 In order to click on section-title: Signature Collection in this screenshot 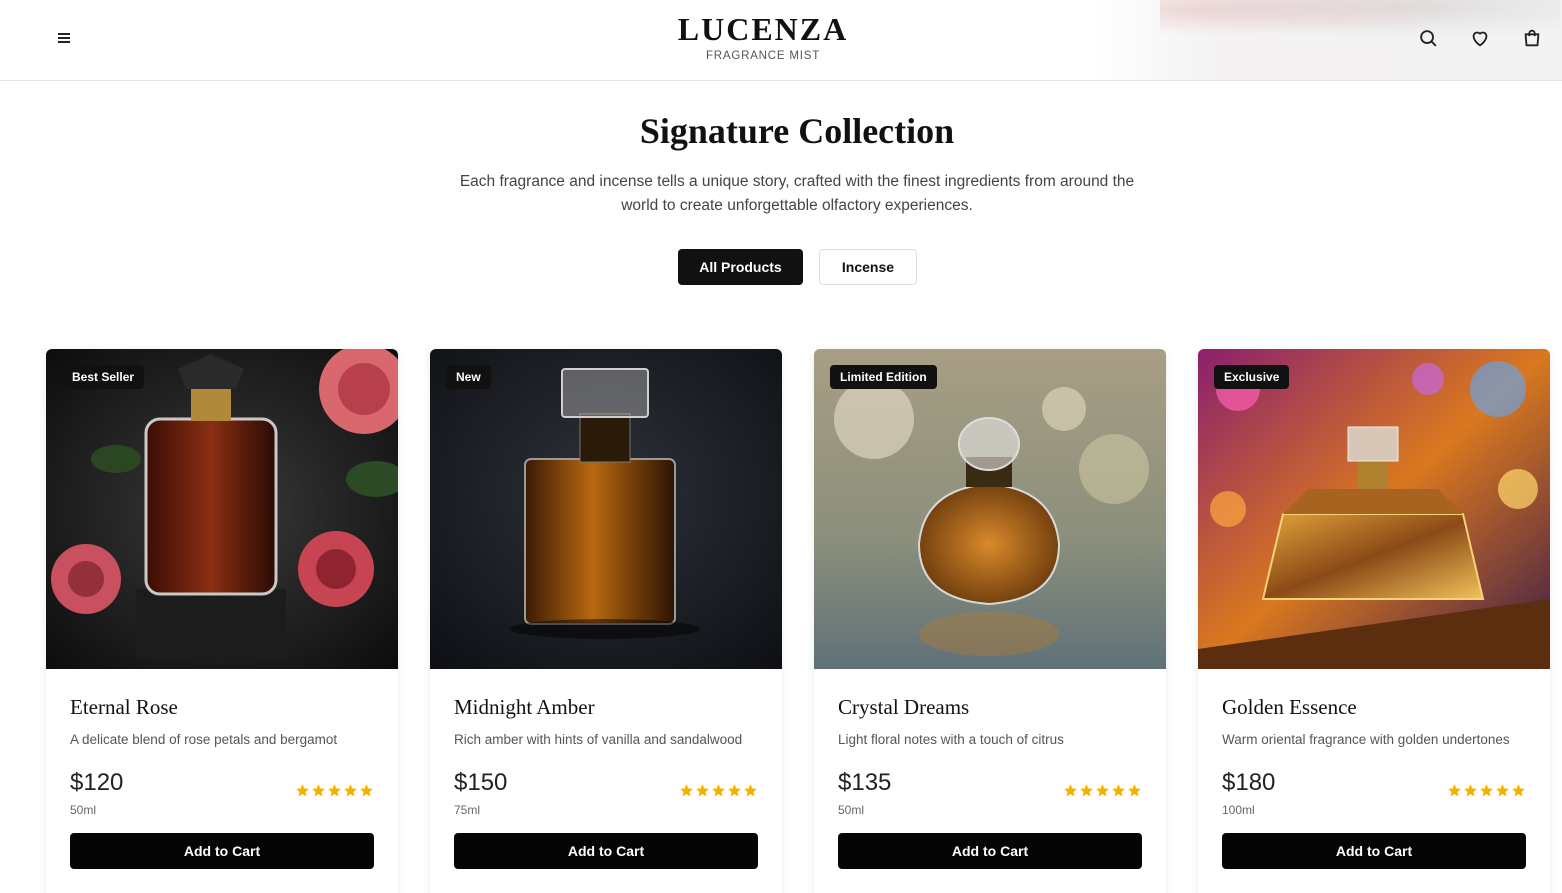, I will do `click(797, 131)`.